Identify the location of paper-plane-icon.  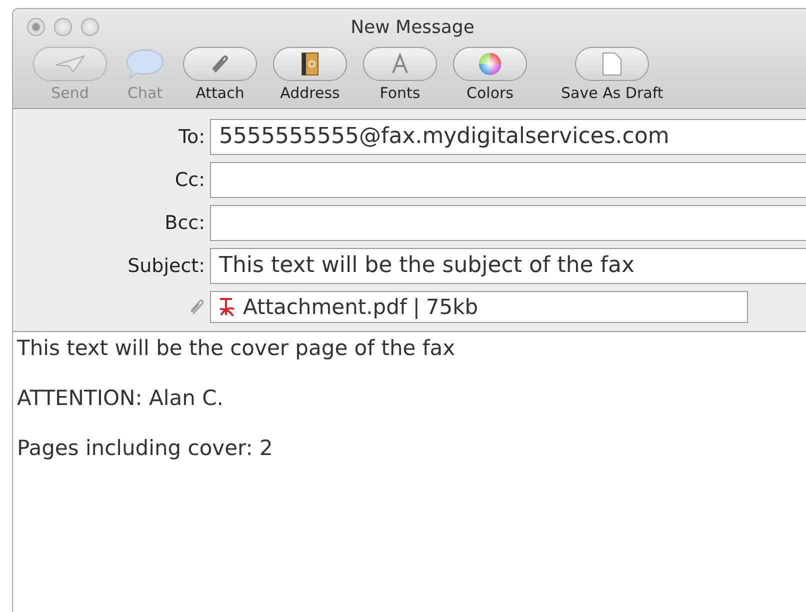
(70, 64).